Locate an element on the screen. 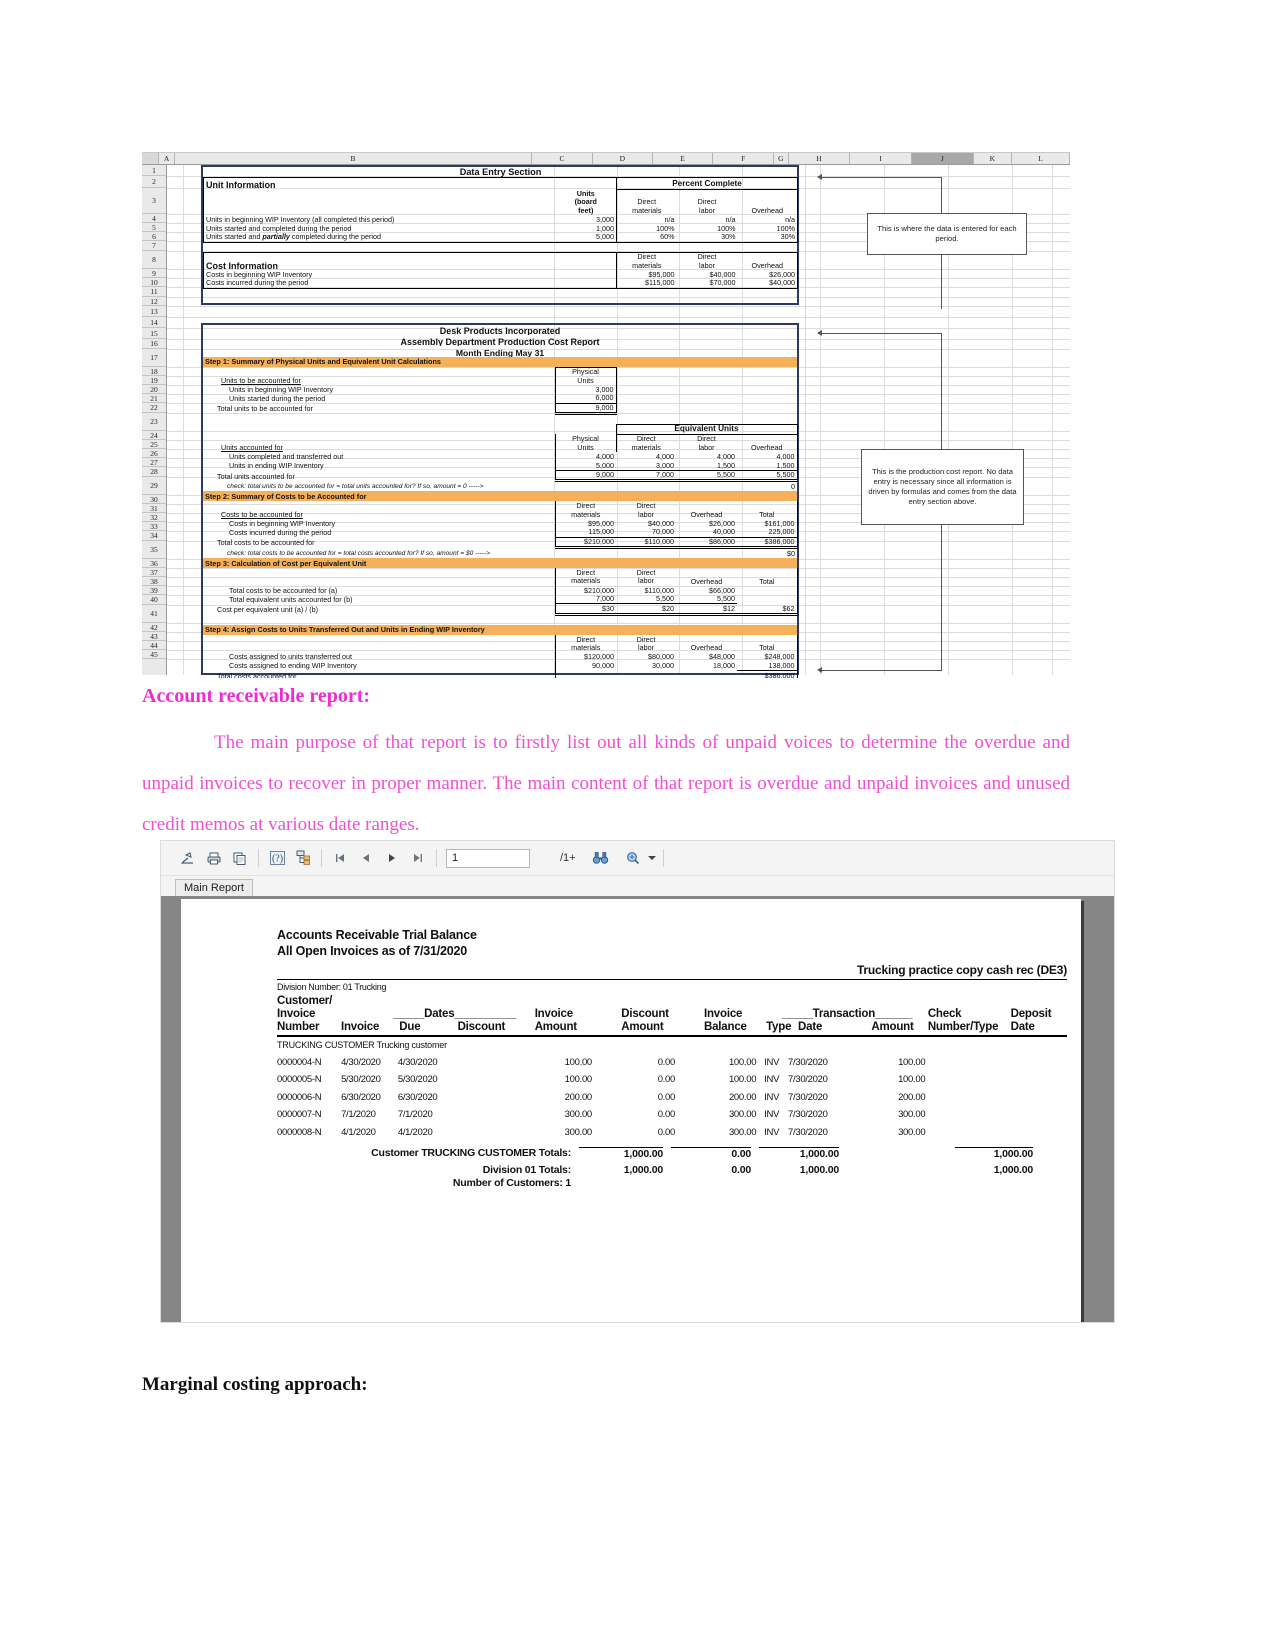  cost-row-1-oh: $26,000 is located at coordinates (768, 275).